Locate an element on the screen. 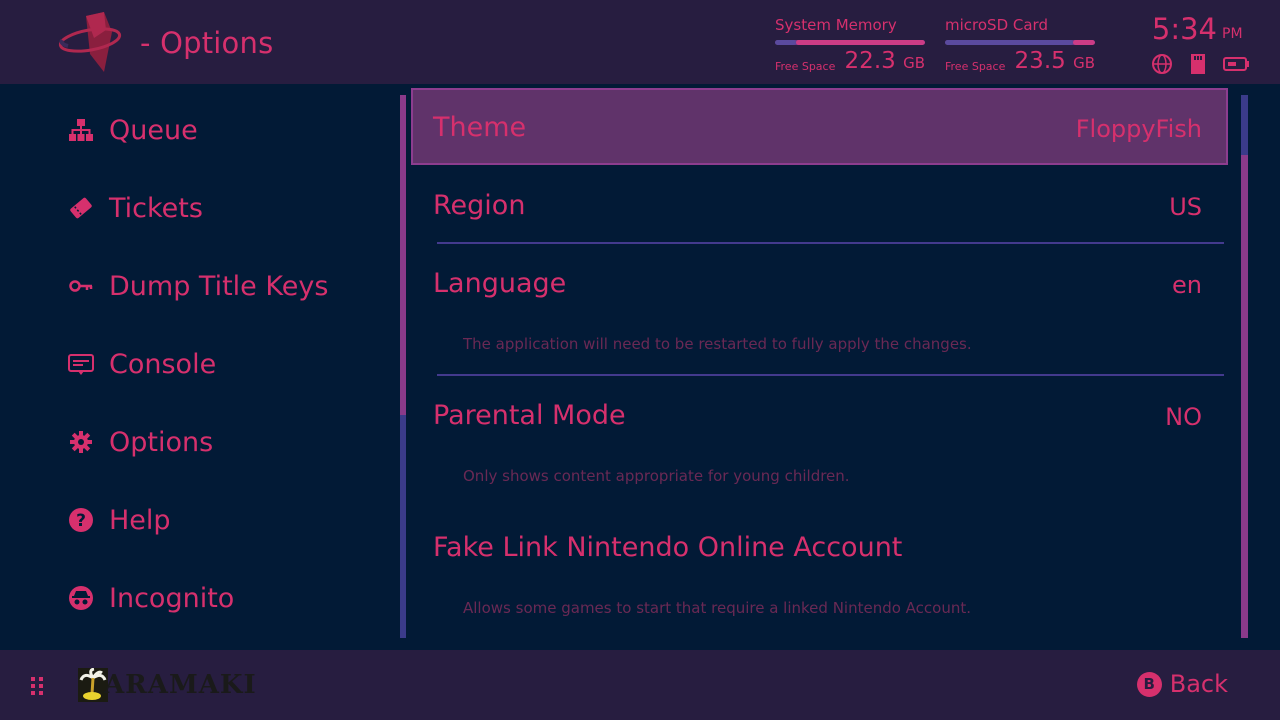 The image size is (1280, 720). option-label: Region is located at coordinates (479, 205).